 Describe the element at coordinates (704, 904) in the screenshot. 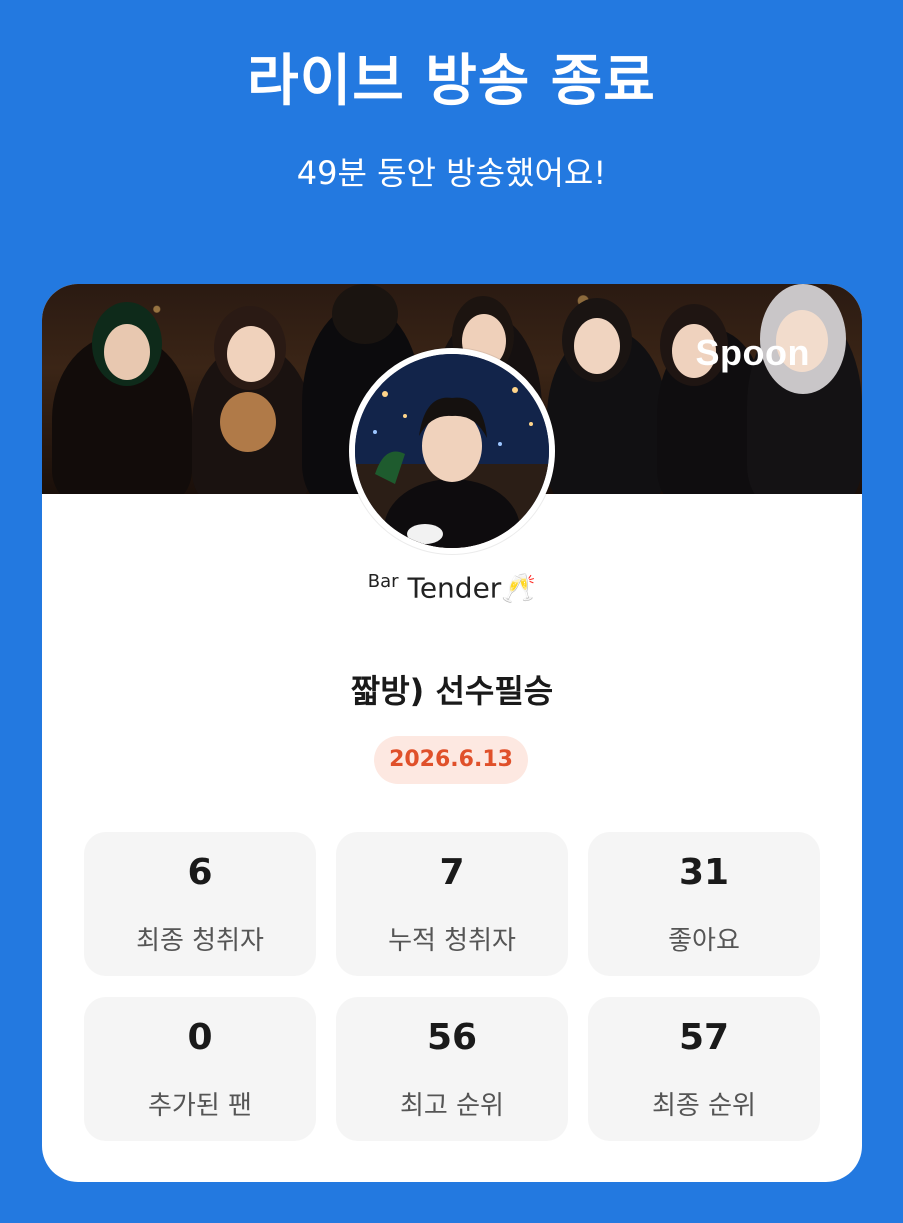

I see `stat-likes: 31 좋아요` at that location.